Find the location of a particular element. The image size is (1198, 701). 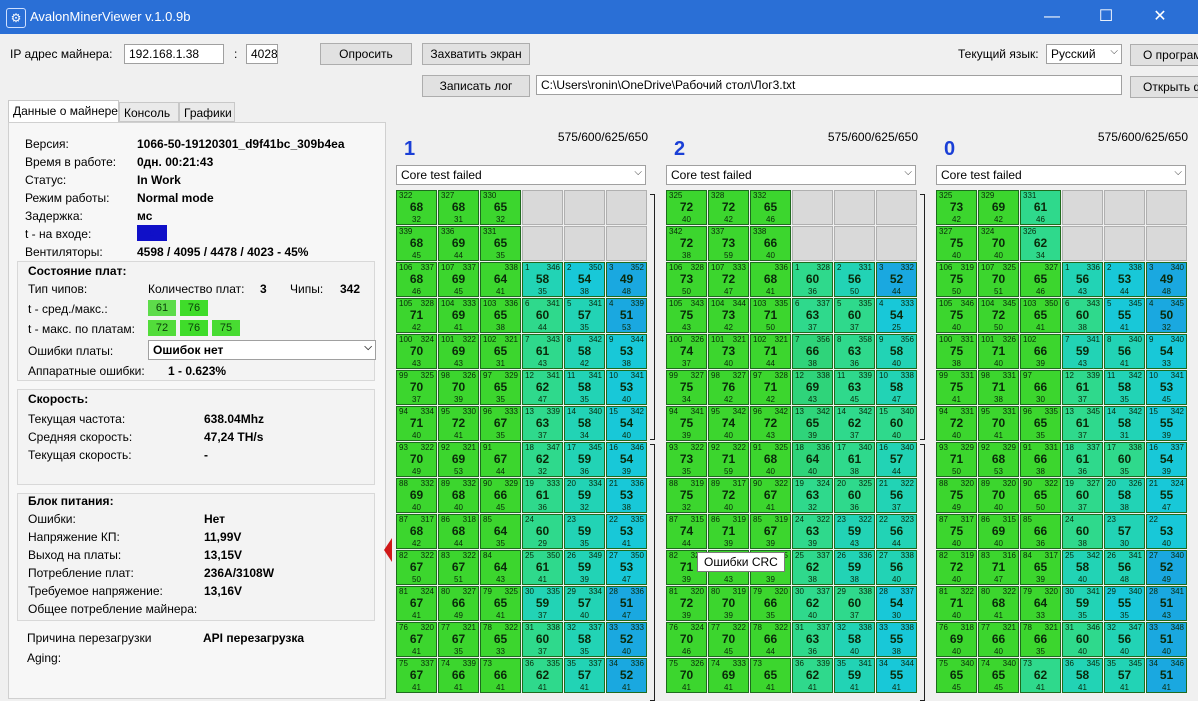

chip-cell: 103 335 71 50 is located at coordinates (770, 315).